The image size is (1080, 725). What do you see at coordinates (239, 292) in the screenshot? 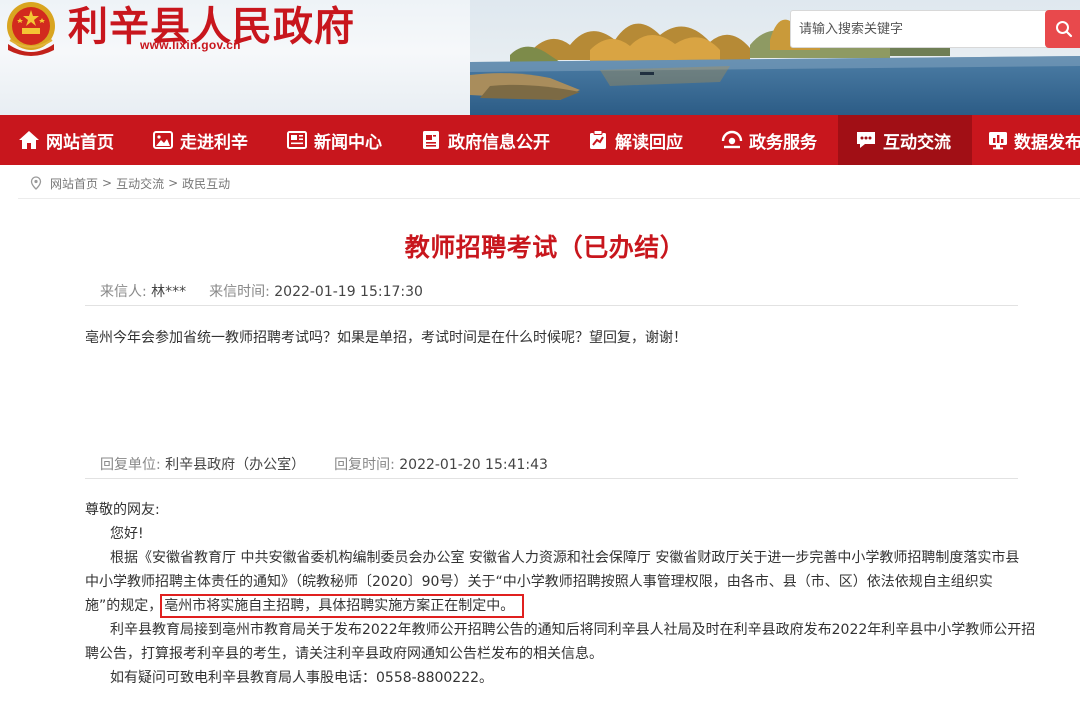
I see `sent-time-label: 来信时间:` at bounding box center [239, 292].